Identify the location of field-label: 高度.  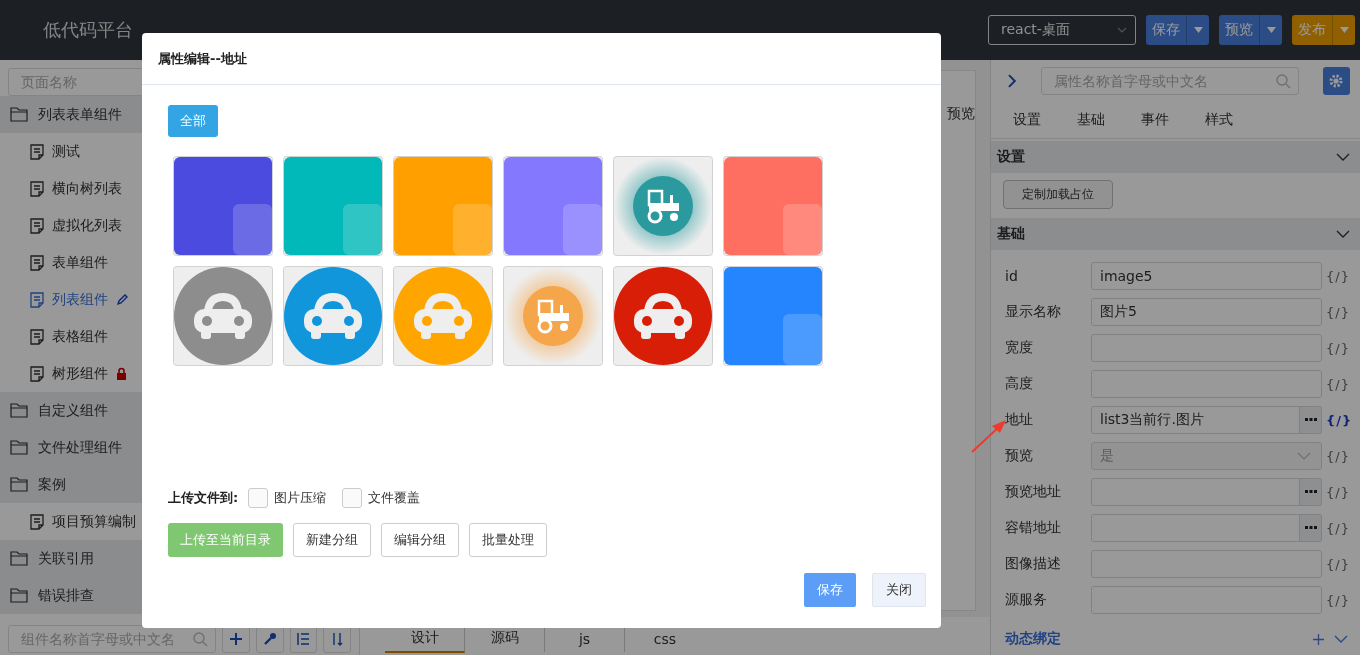
(1019, 384).